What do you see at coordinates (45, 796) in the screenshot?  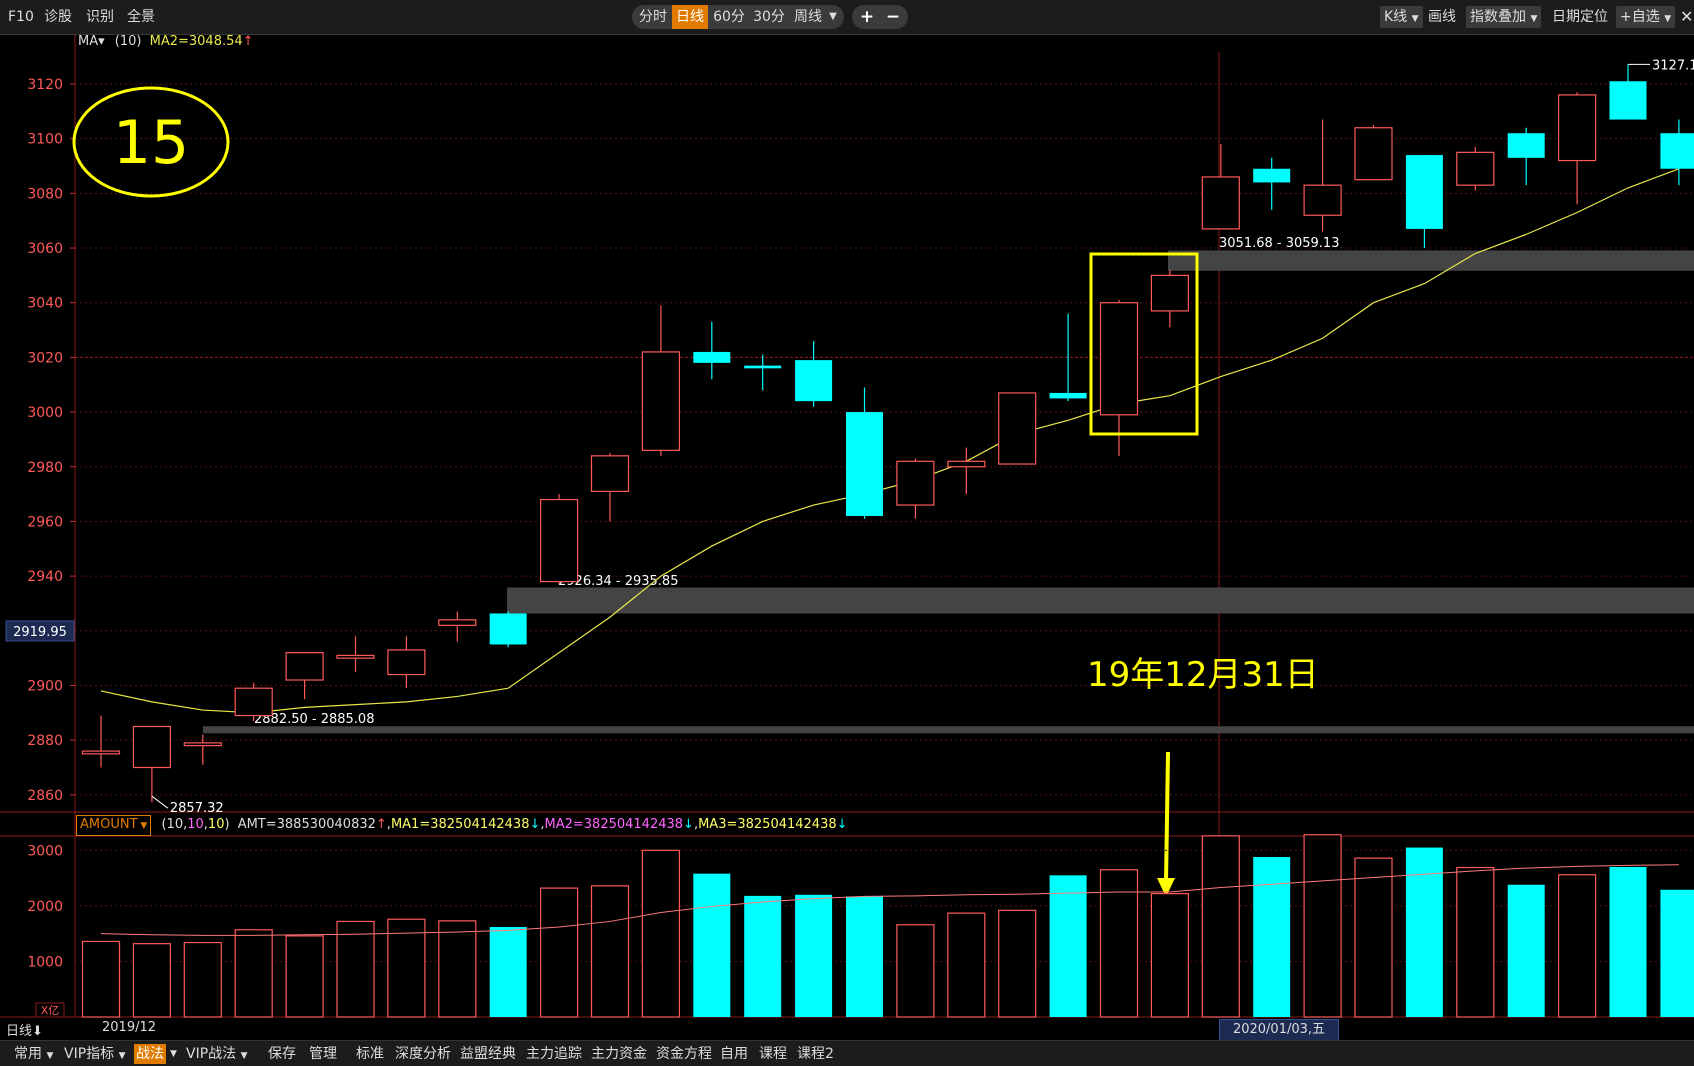 I see `y-tick-label: 2860` at bounding box center [45, 796].